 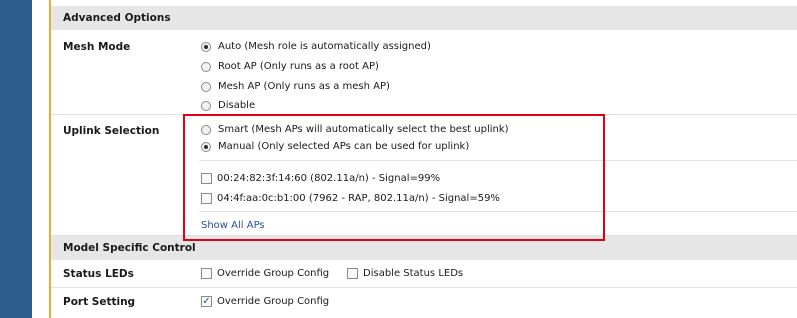 What do you see at coordinates (97, 47) in the screenshot?
I see `mesh-mode-label: Mesh Mode` at bounding box center [97, 47].